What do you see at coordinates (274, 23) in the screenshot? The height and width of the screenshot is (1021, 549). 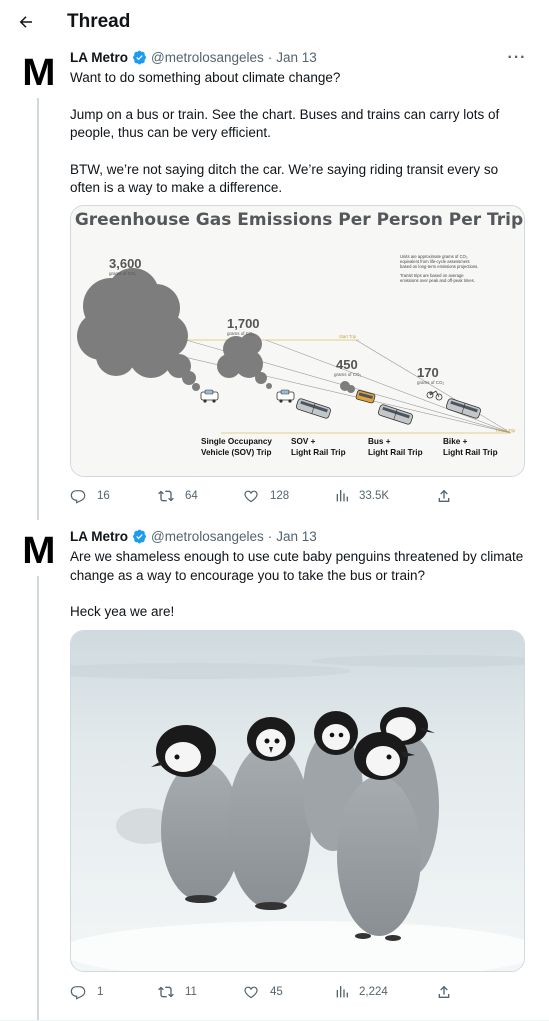 I see `thread-header: Thread` at bounding box center [274, 23].